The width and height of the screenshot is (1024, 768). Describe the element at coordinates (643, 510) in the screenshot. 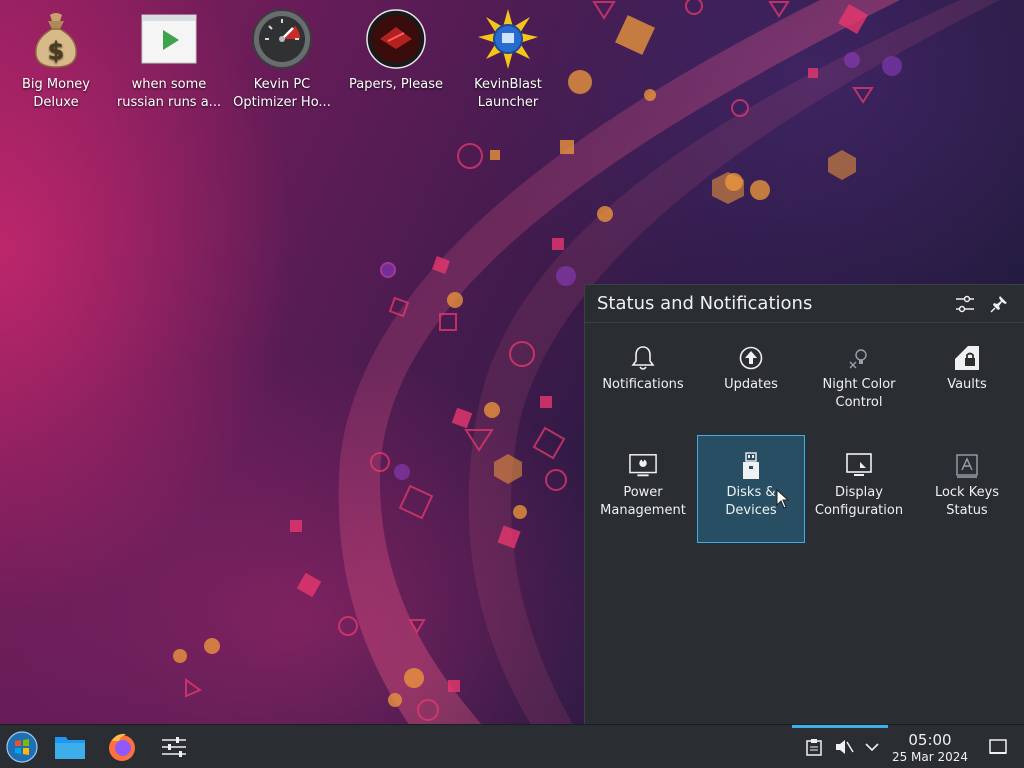

I see `status-item-label: Management` at that location.